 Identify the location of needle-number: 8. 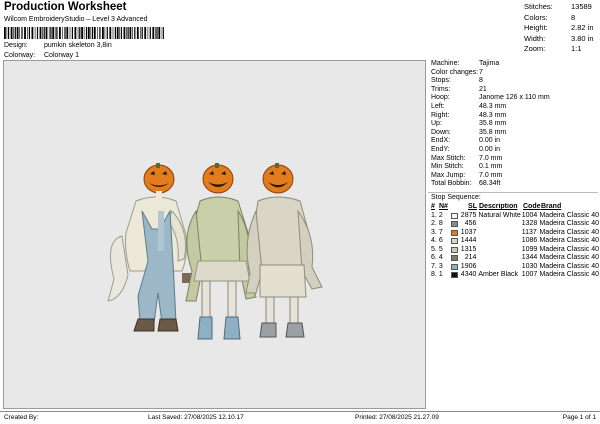
(440, 223).